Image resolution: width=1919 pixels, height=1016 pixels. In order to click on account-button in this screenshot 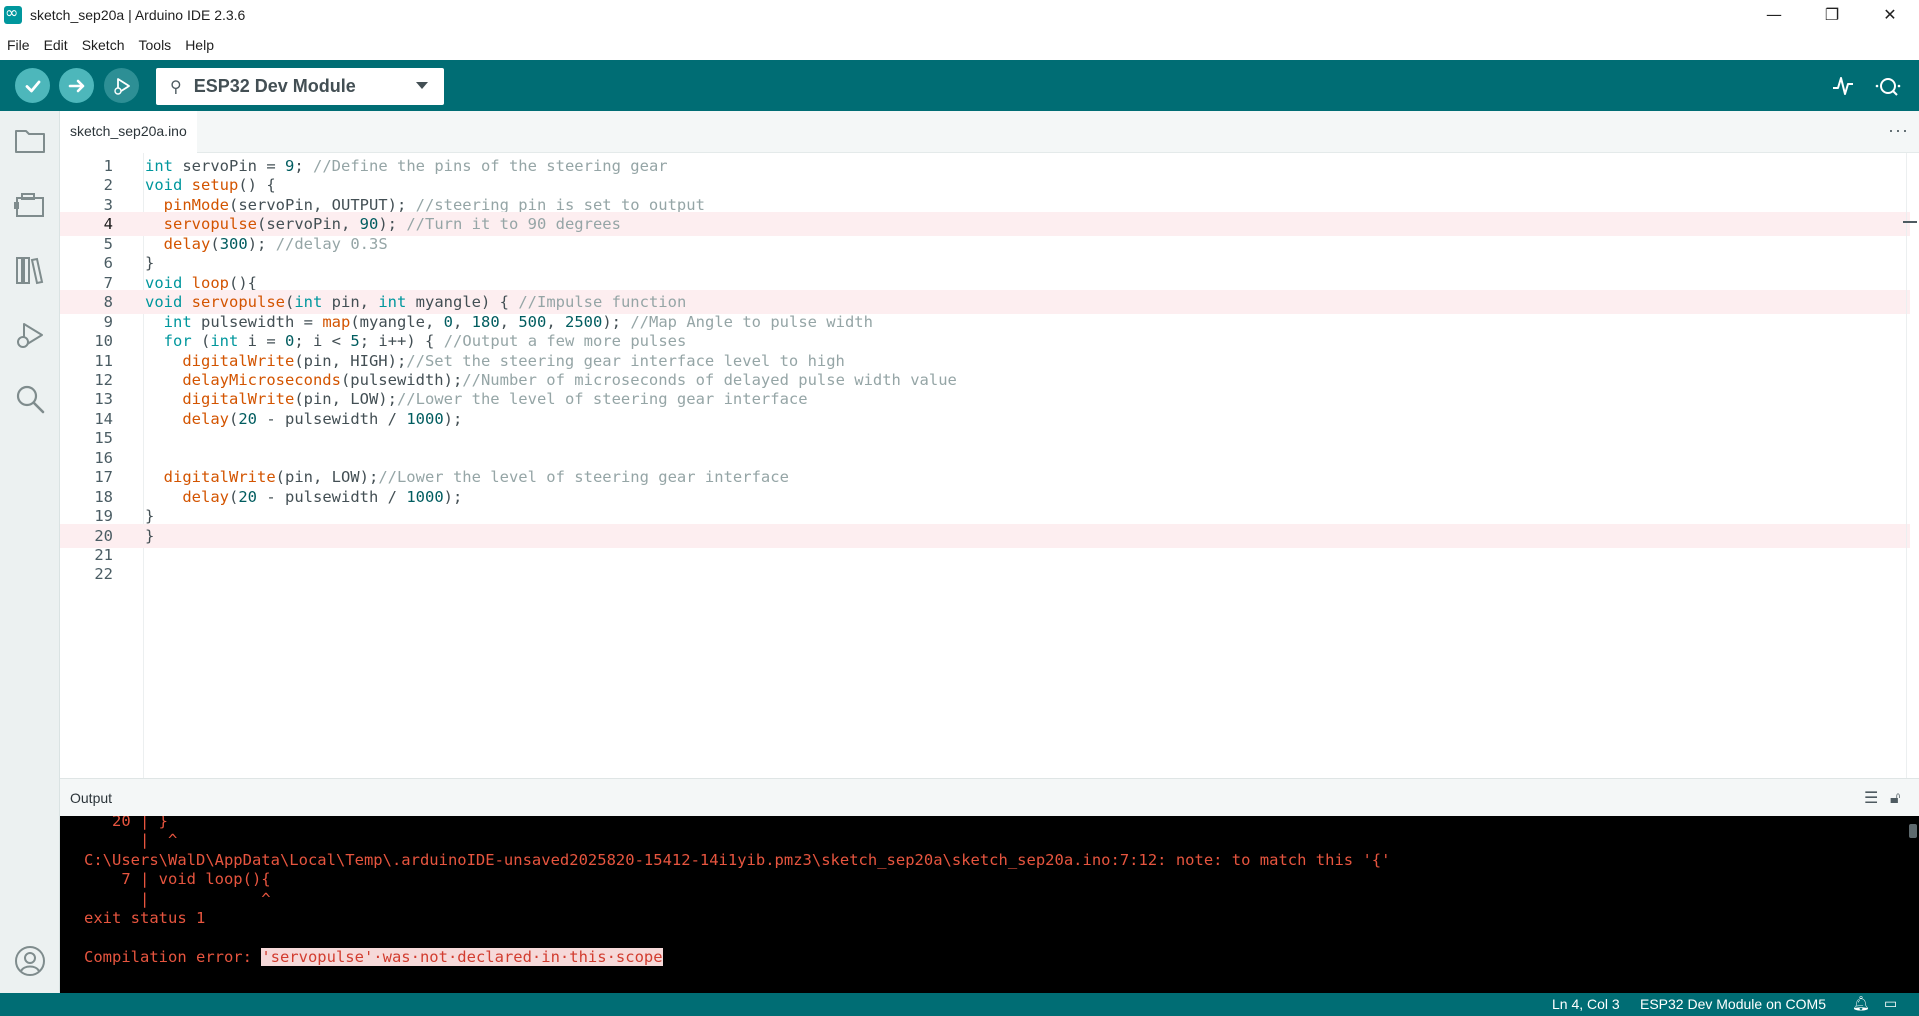, I will do `click(30, 961)`.